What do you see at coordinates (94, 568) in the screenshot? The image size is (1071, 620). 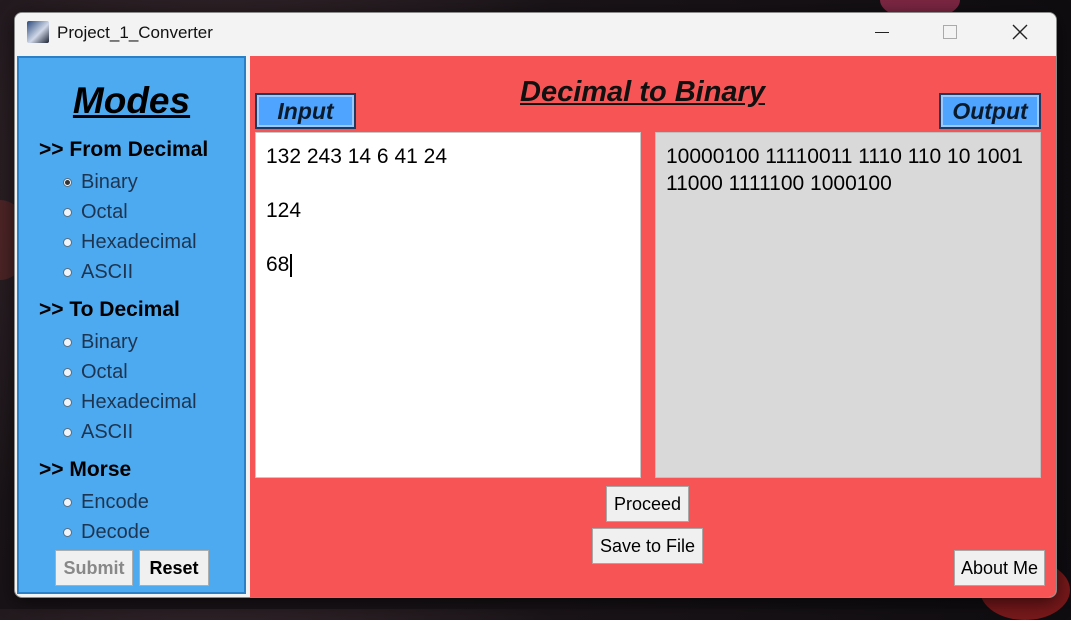 I see `submit-button: Submit` at bounding box center [94, 568].